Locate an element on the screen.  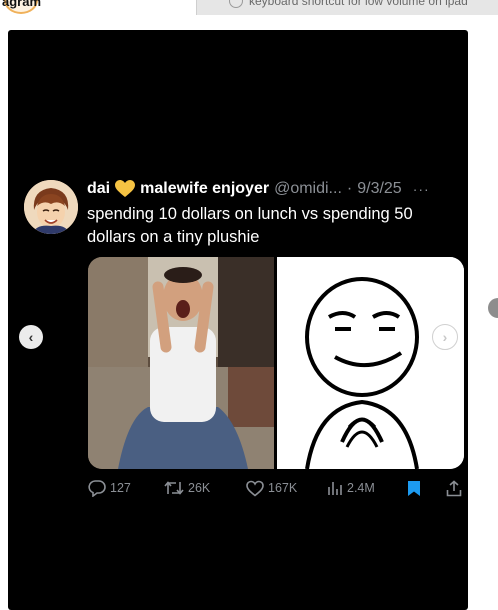
views-button: 2.4M is located at coordinates (351, 488).